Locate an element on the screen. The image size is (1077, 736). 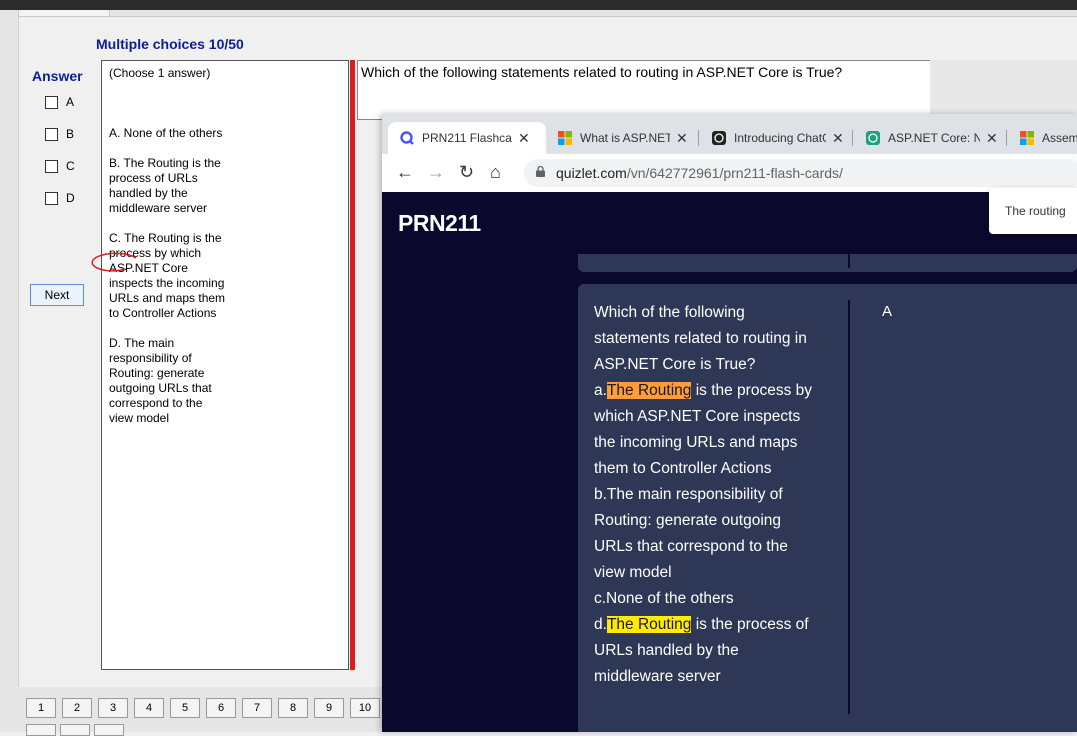
answer-label: Answer is located at coordinates (57, 76).